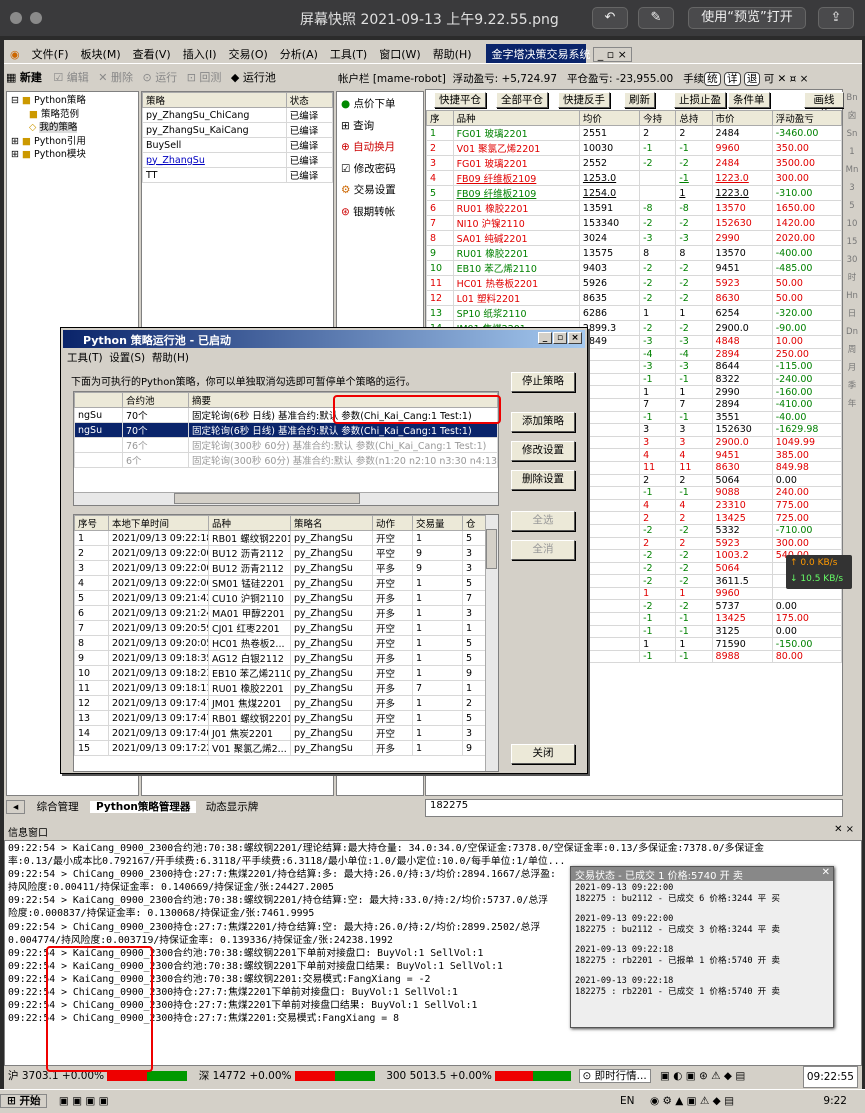 This screenshot has width=865, height=1113. I want to click on period-button: Hn, so click(852, 296).